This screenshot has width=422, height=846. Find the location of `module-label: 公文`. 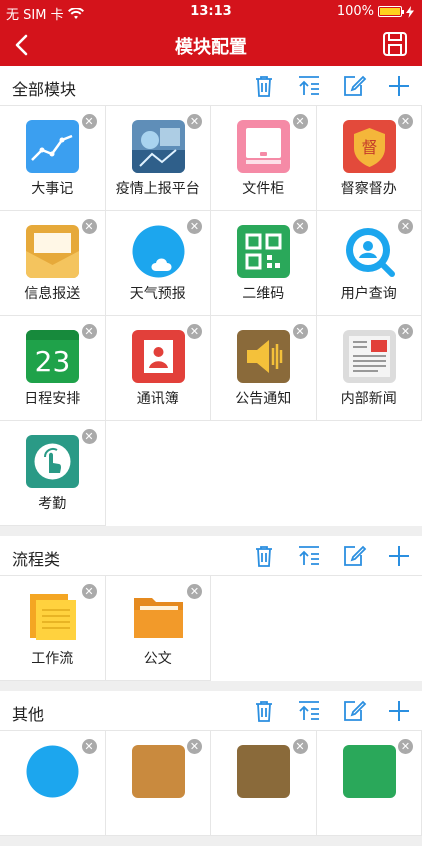

module-label: 公文 is located at coordinates (158, 658).